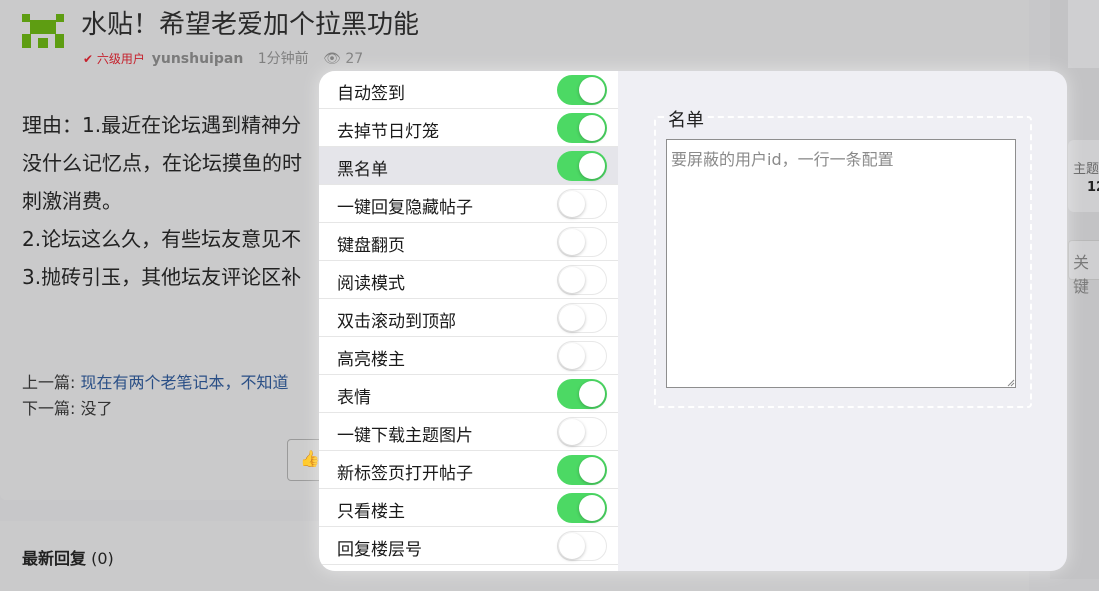 The height and width of the screenshot is (591, 1099). Describe the element at coordinates (468, 90) in the screenshot. I see `settings-item-auto-checkin: 自动签到` at that location.